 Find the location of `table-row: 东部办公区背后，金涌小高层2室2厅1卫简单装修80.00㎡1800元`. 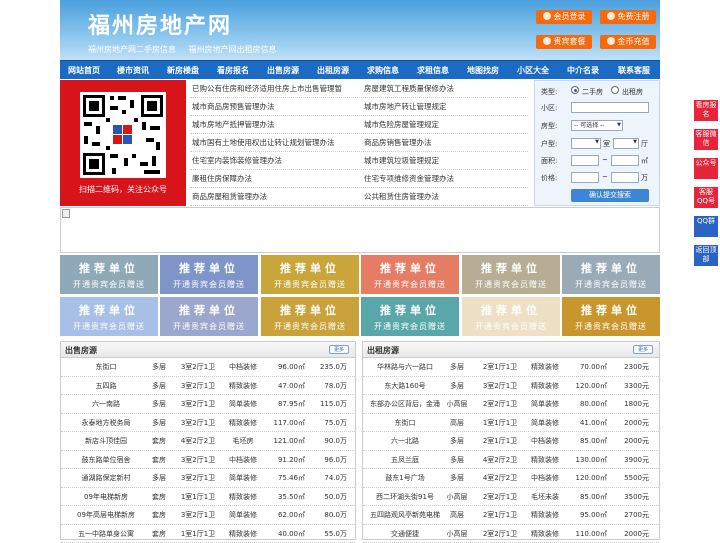

table-row: 东部办公区背后，金涌小高层2室2厅1卫简单装修80.00㎡1800元 is located at coordinates (511, 404).